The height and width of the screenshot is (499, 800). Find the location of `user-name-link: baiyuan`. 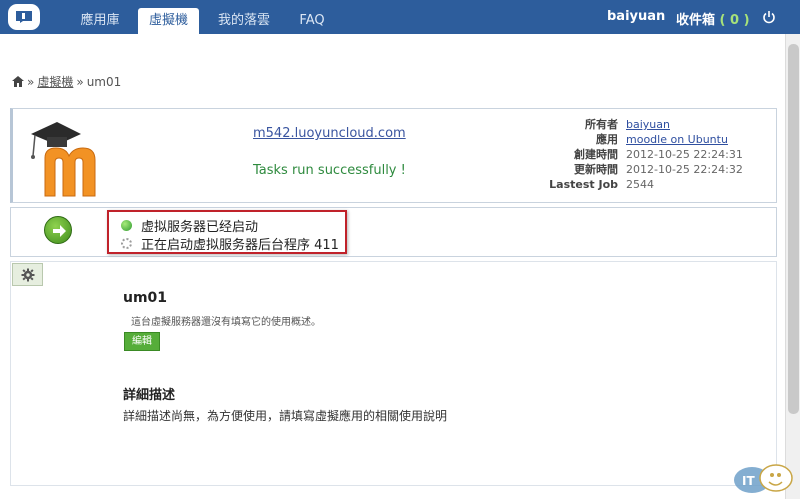

user-name-link: baiyuan is located at coordinates (636, 16).